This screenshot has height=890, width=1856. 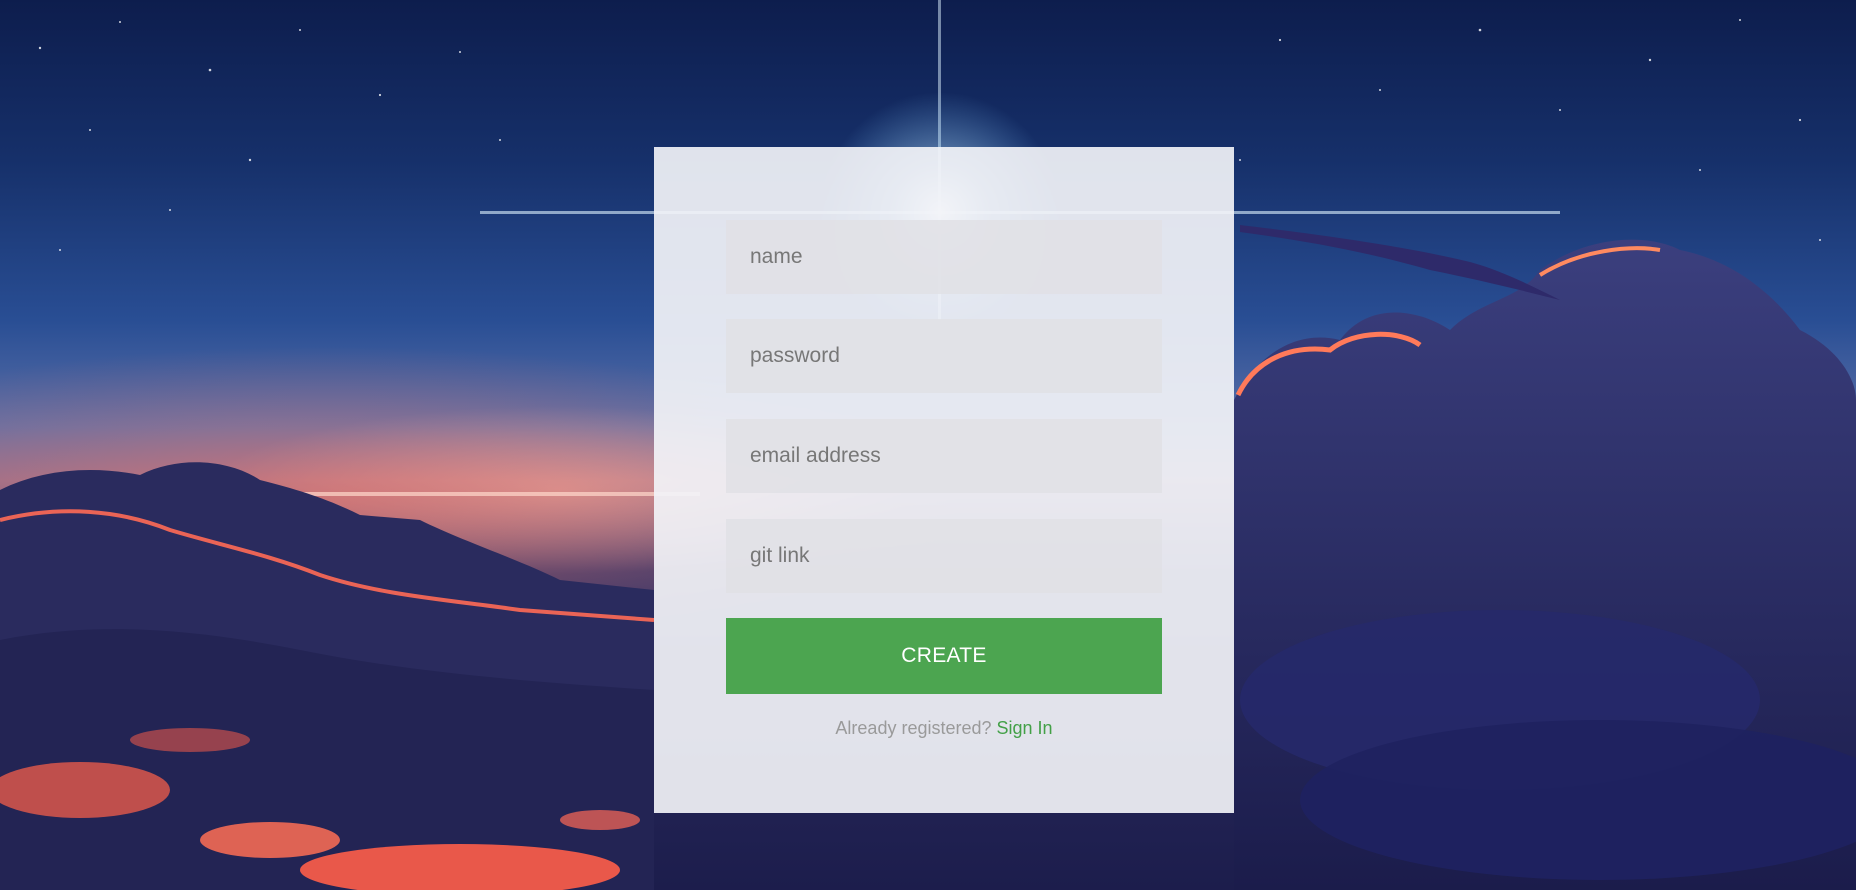 I want to click on create-button: CREATE, so click(x=944, y=656).